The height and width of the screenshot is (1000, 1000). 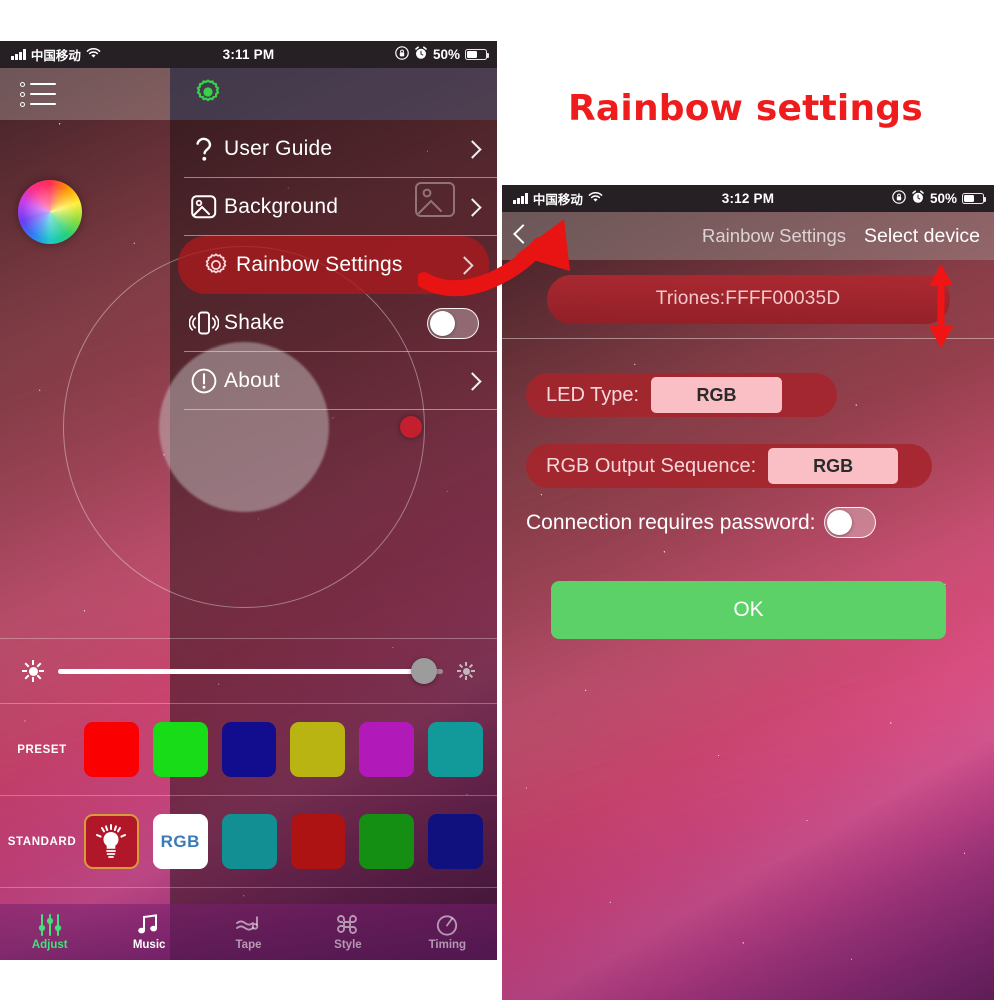 I want to click on brightness-slider-row, so click(x=248, y=671).